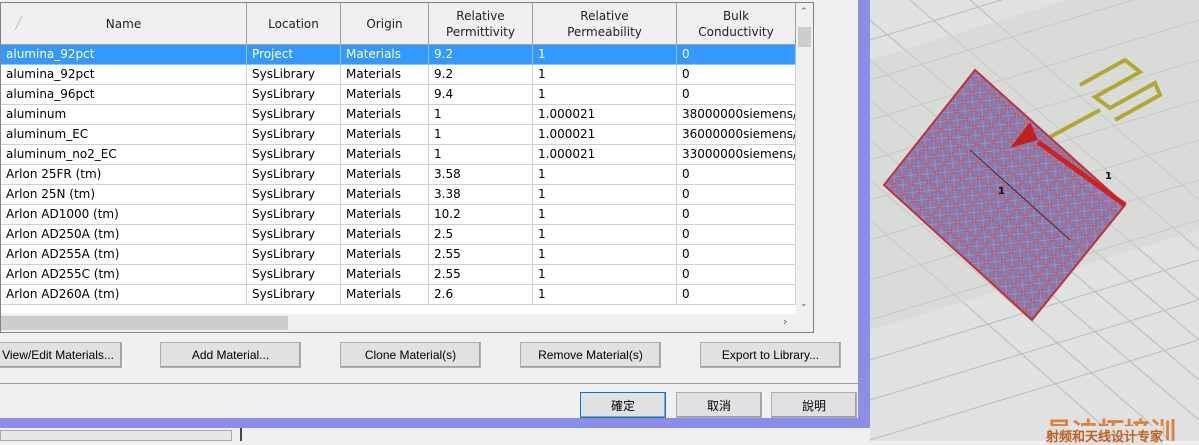 This screenshot has height=445, width=1199. Describe the element at coordinates (124, 195) in the screenshot. I see `table-cell: Arlon 25N (tm)` at that location.